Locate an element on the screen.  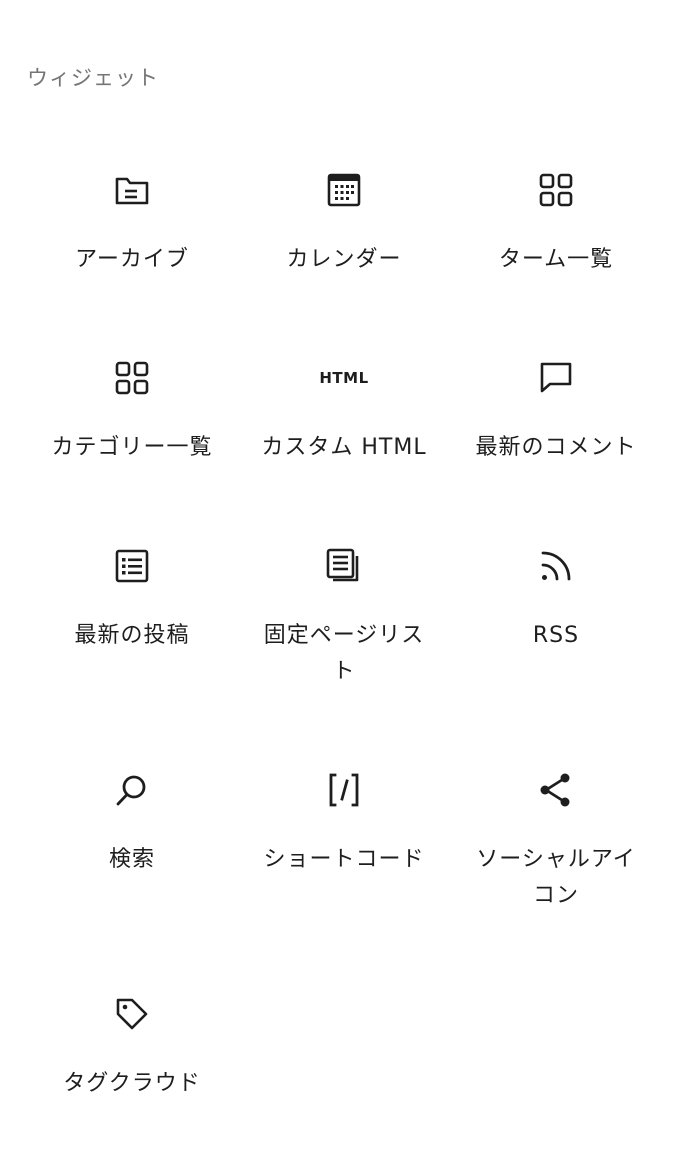
post-list-icon is located at coordinates (132, 566).